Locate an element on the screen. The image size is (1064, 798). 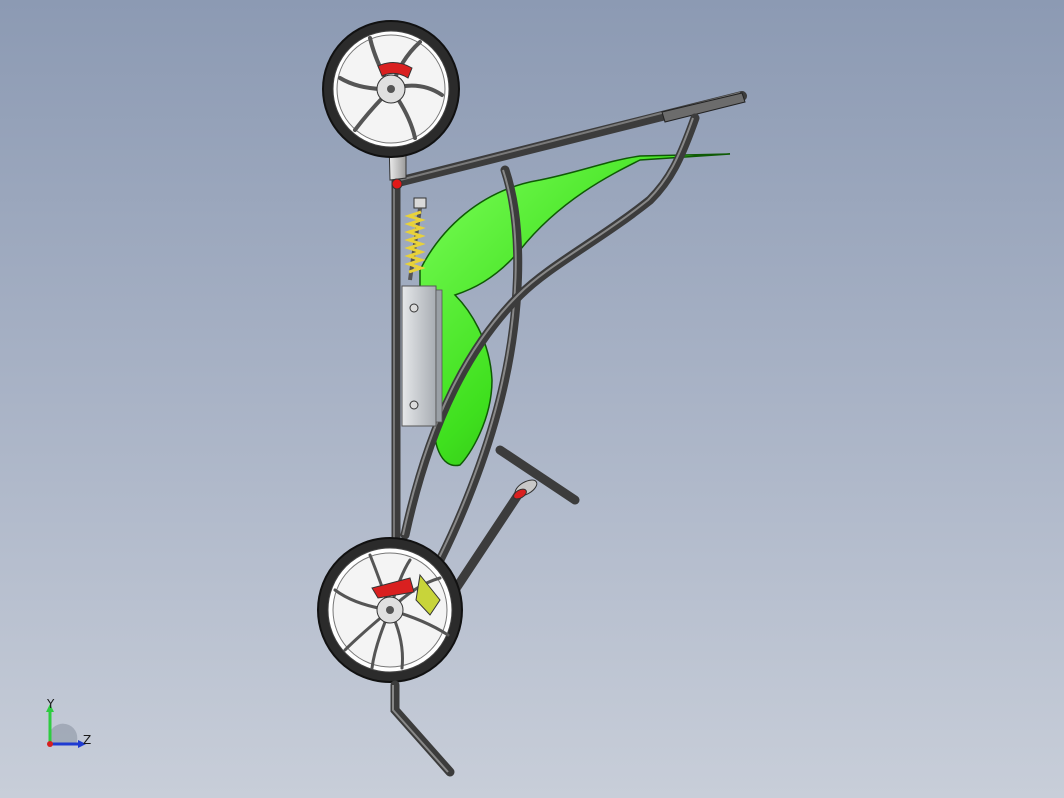
axis-triad: Y Z is located at coordinates (71, 728).